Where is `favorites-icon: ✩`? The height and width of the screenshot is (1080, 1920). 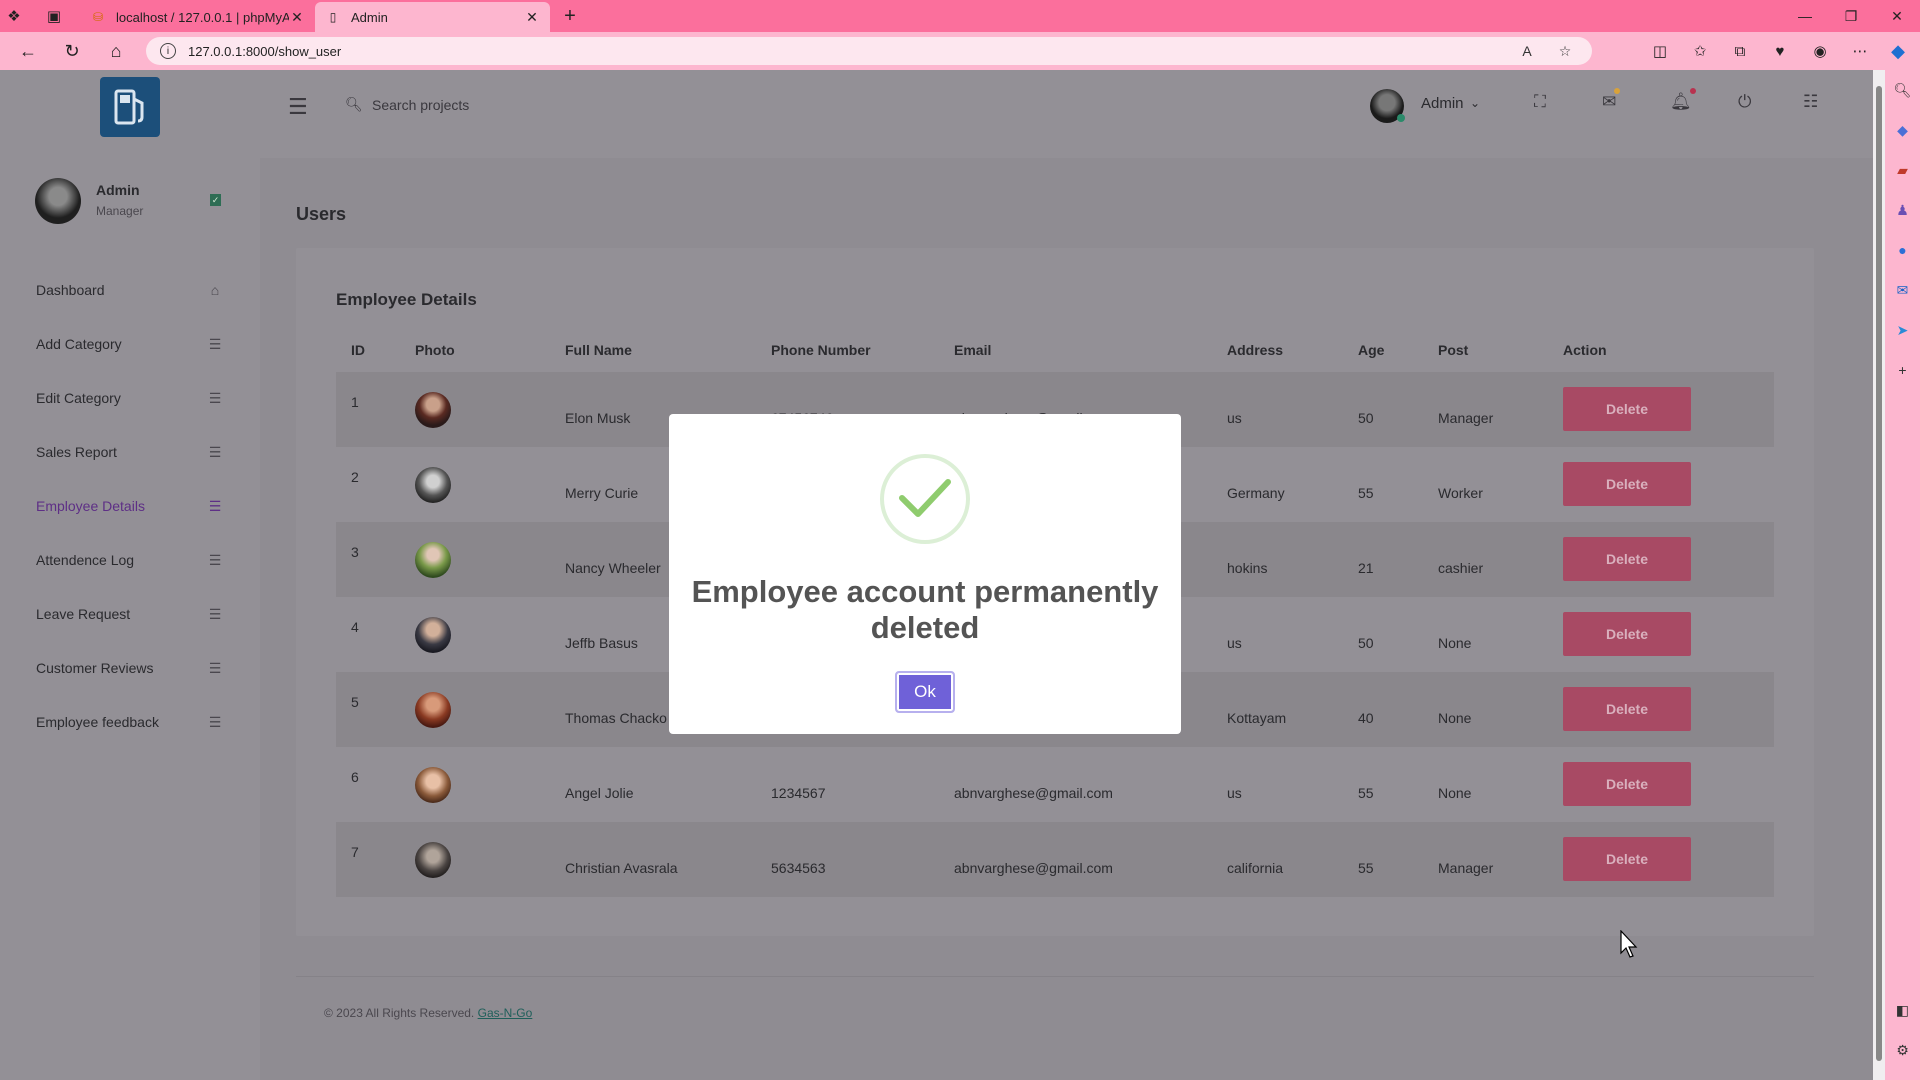
favorites-icon: ✩ is located at coordinates (1700, 51).